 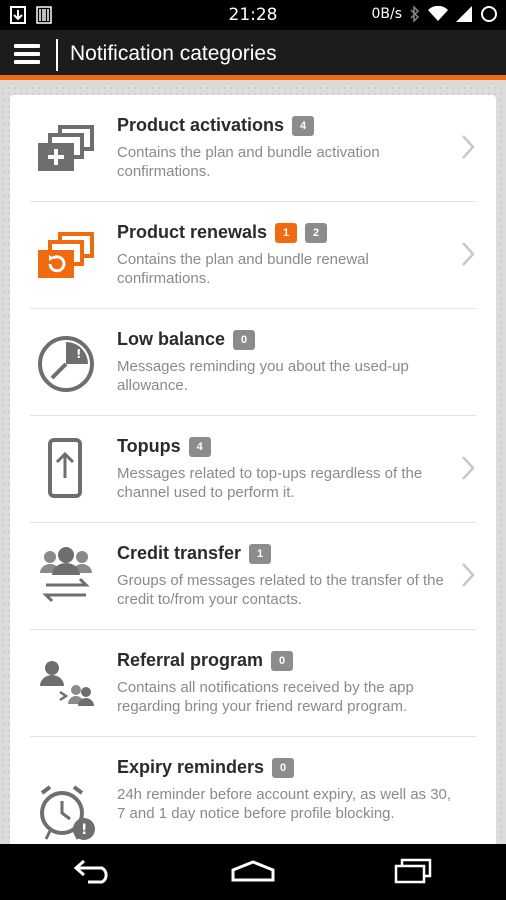 What do you see at coordinates (489, 14) in the screenshot?
I see `battery-icon` at bounding box center [489, 14].